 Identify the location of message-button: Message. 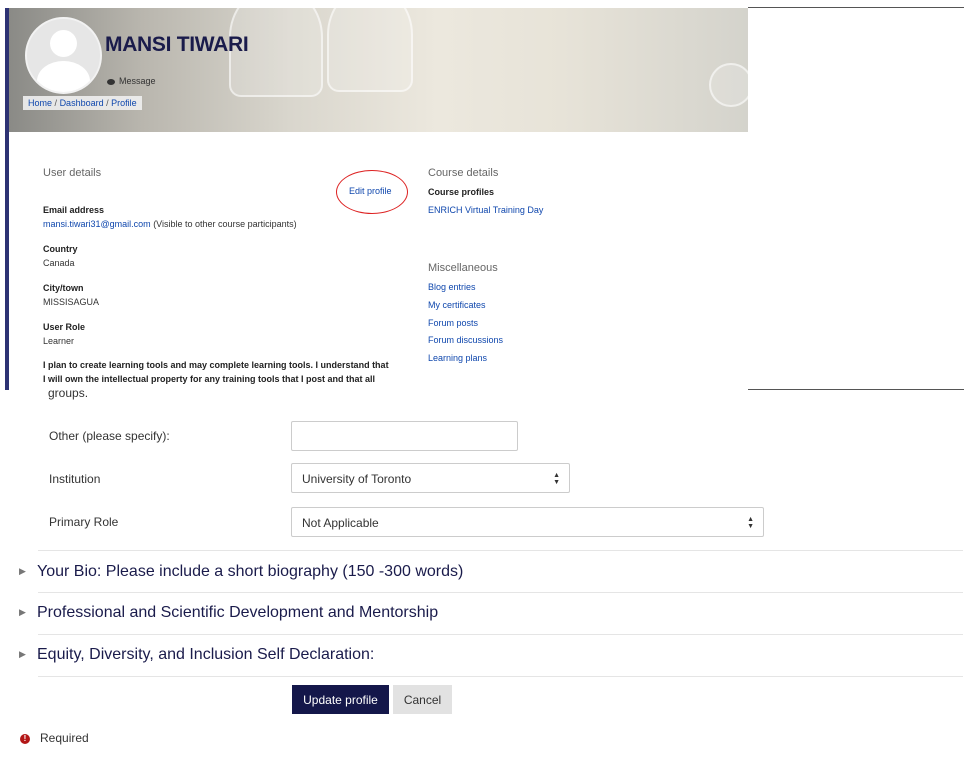
(131, 81).